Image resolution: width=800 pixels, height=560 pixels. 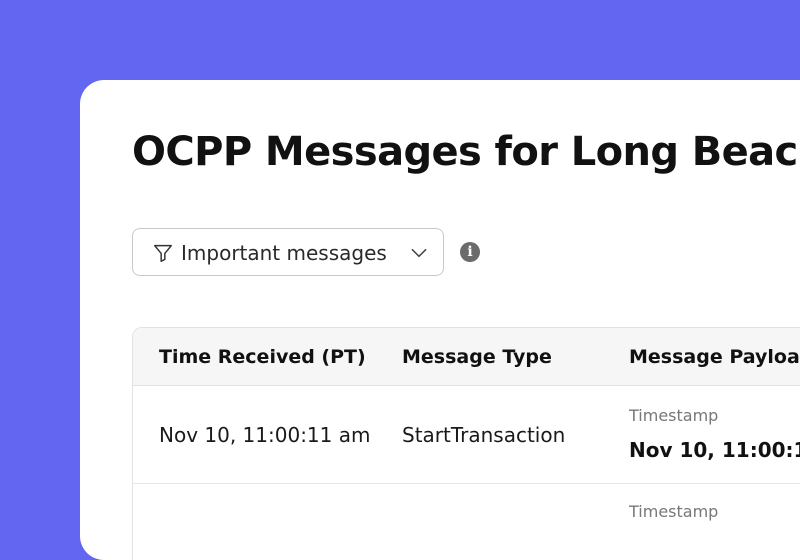 What do you see at coordinates (484, 435) in the screenshot?
I see `row-message-type: StartTransaction` at bounding box center [484, 435].